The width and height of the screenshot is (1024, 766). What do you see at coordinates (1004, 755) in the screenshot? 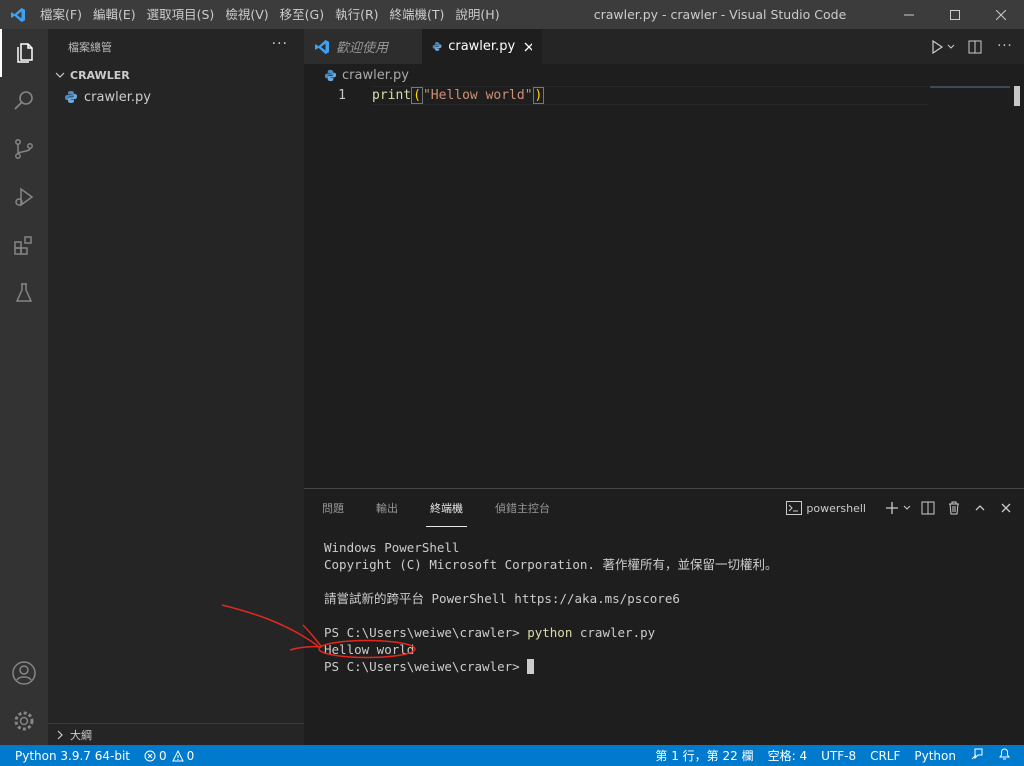
I see `notifications-bell-icon` at bounding box center [1004, 755].